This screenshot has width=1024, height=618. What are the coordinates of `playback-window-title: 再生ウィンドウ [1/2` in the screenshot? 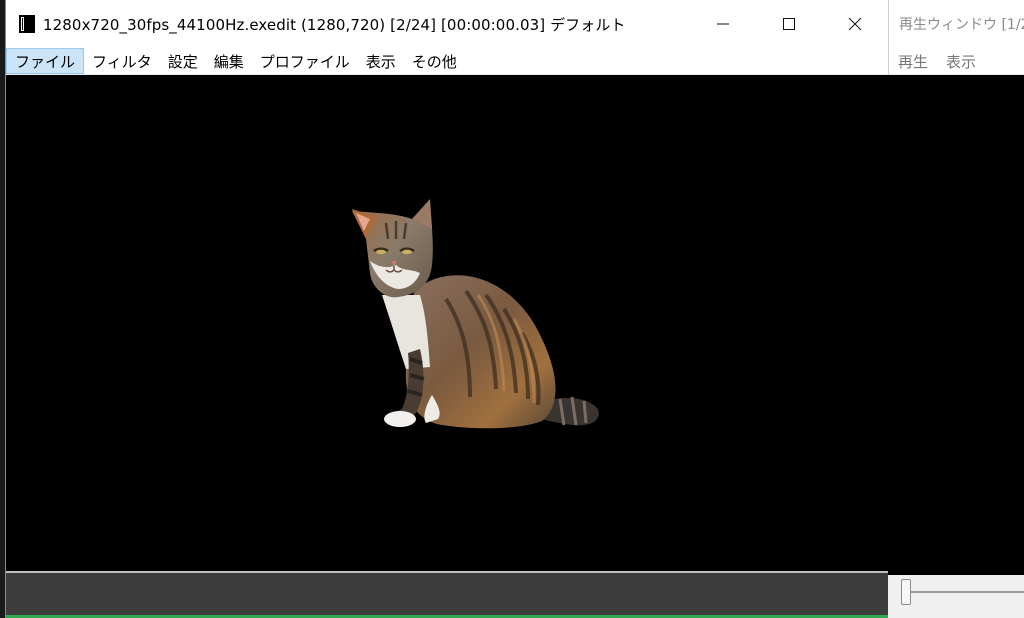 It's located at (961, 25).